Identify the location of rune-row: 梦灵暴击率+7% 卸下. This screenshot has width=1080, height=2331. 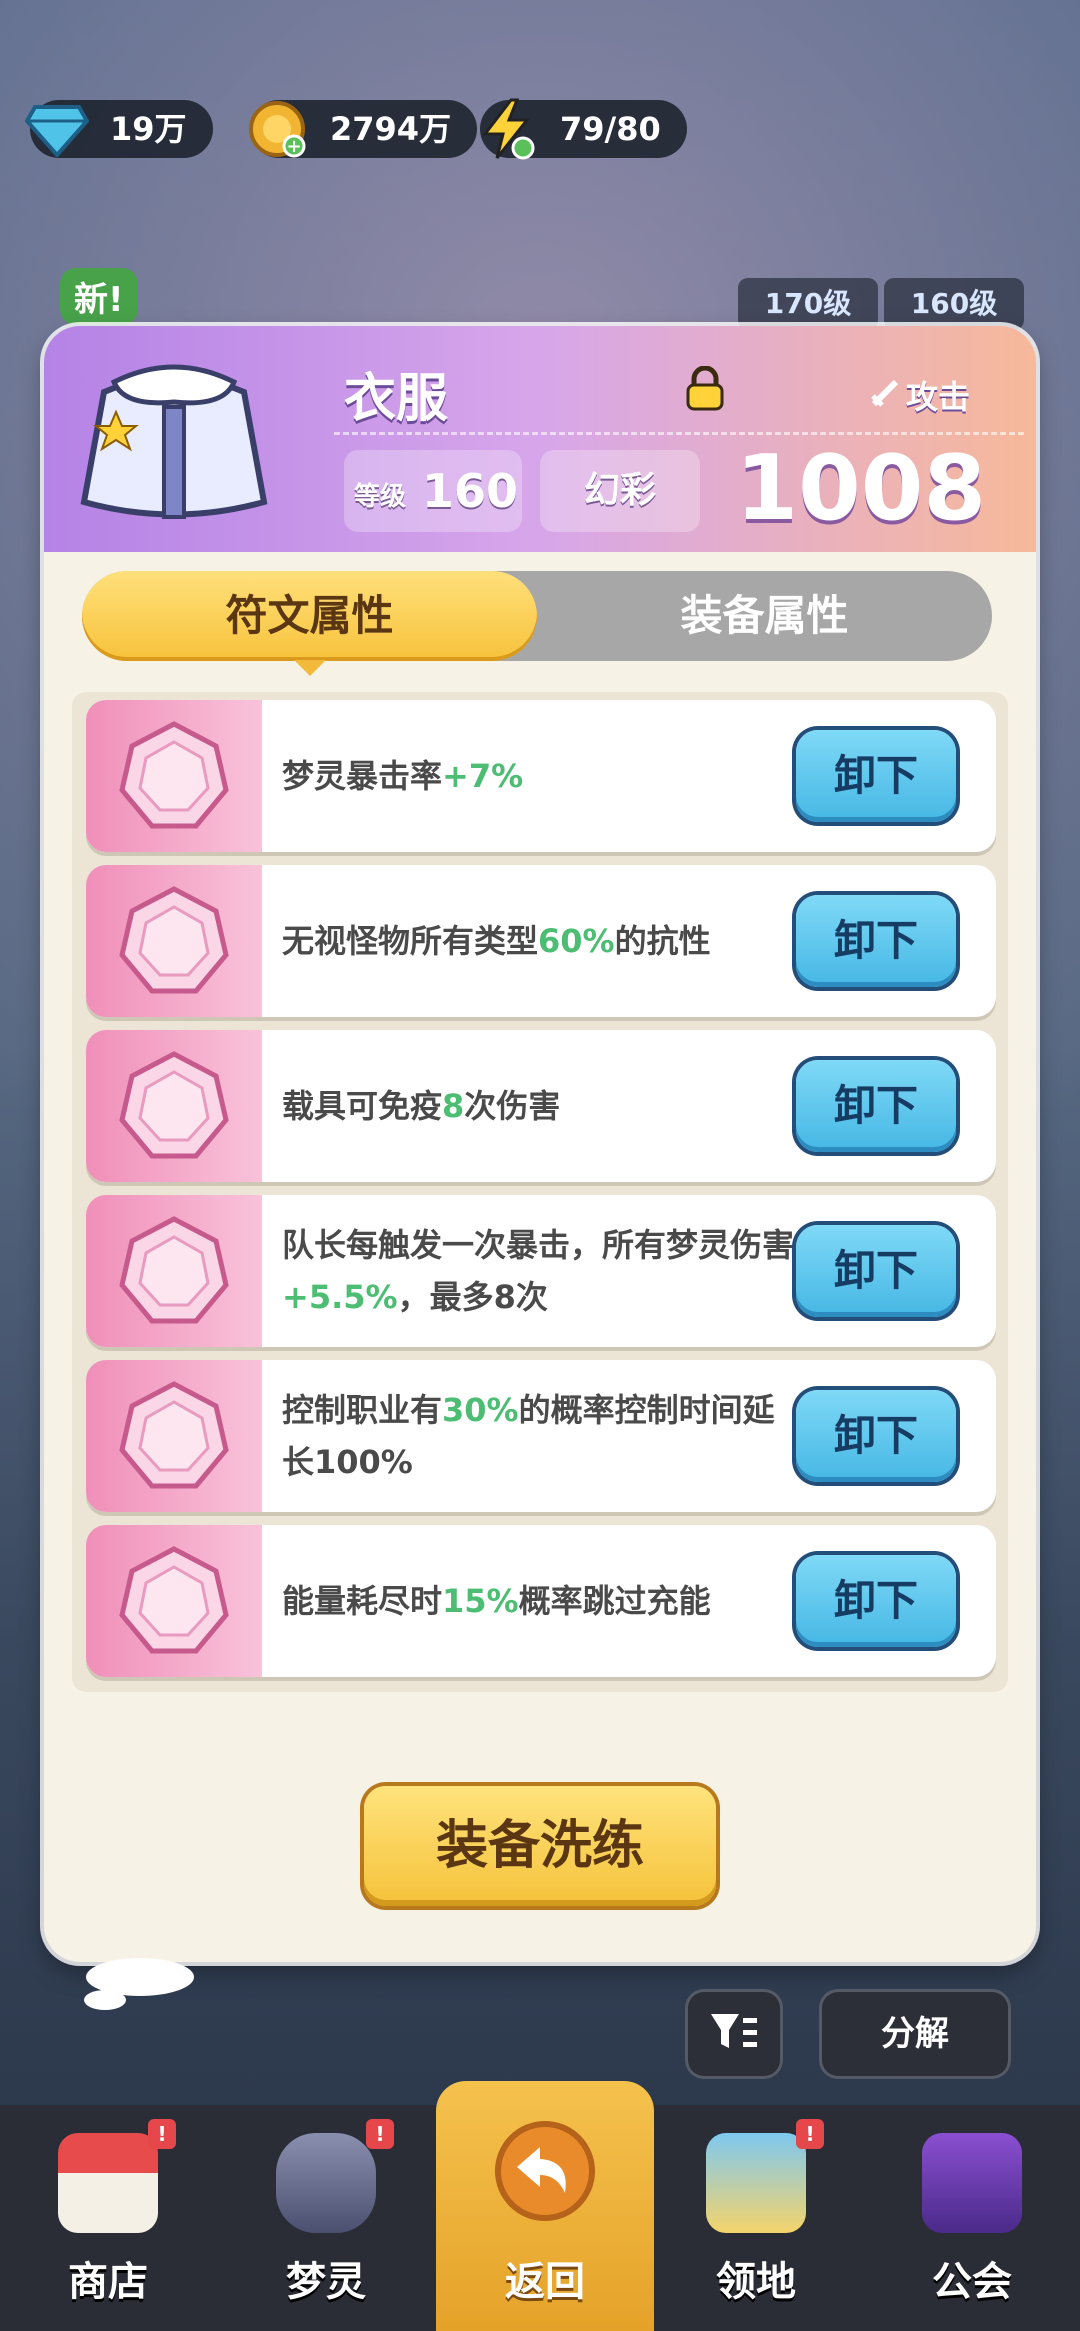
(541, 776).